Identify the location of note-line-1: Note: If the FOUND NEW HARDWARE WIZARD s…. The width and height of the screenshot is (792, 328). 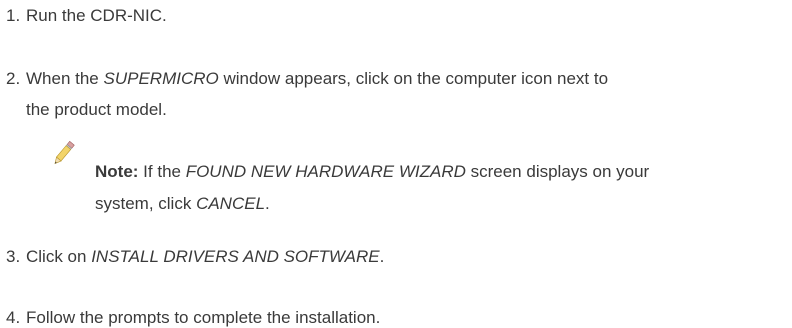
(372, 172).